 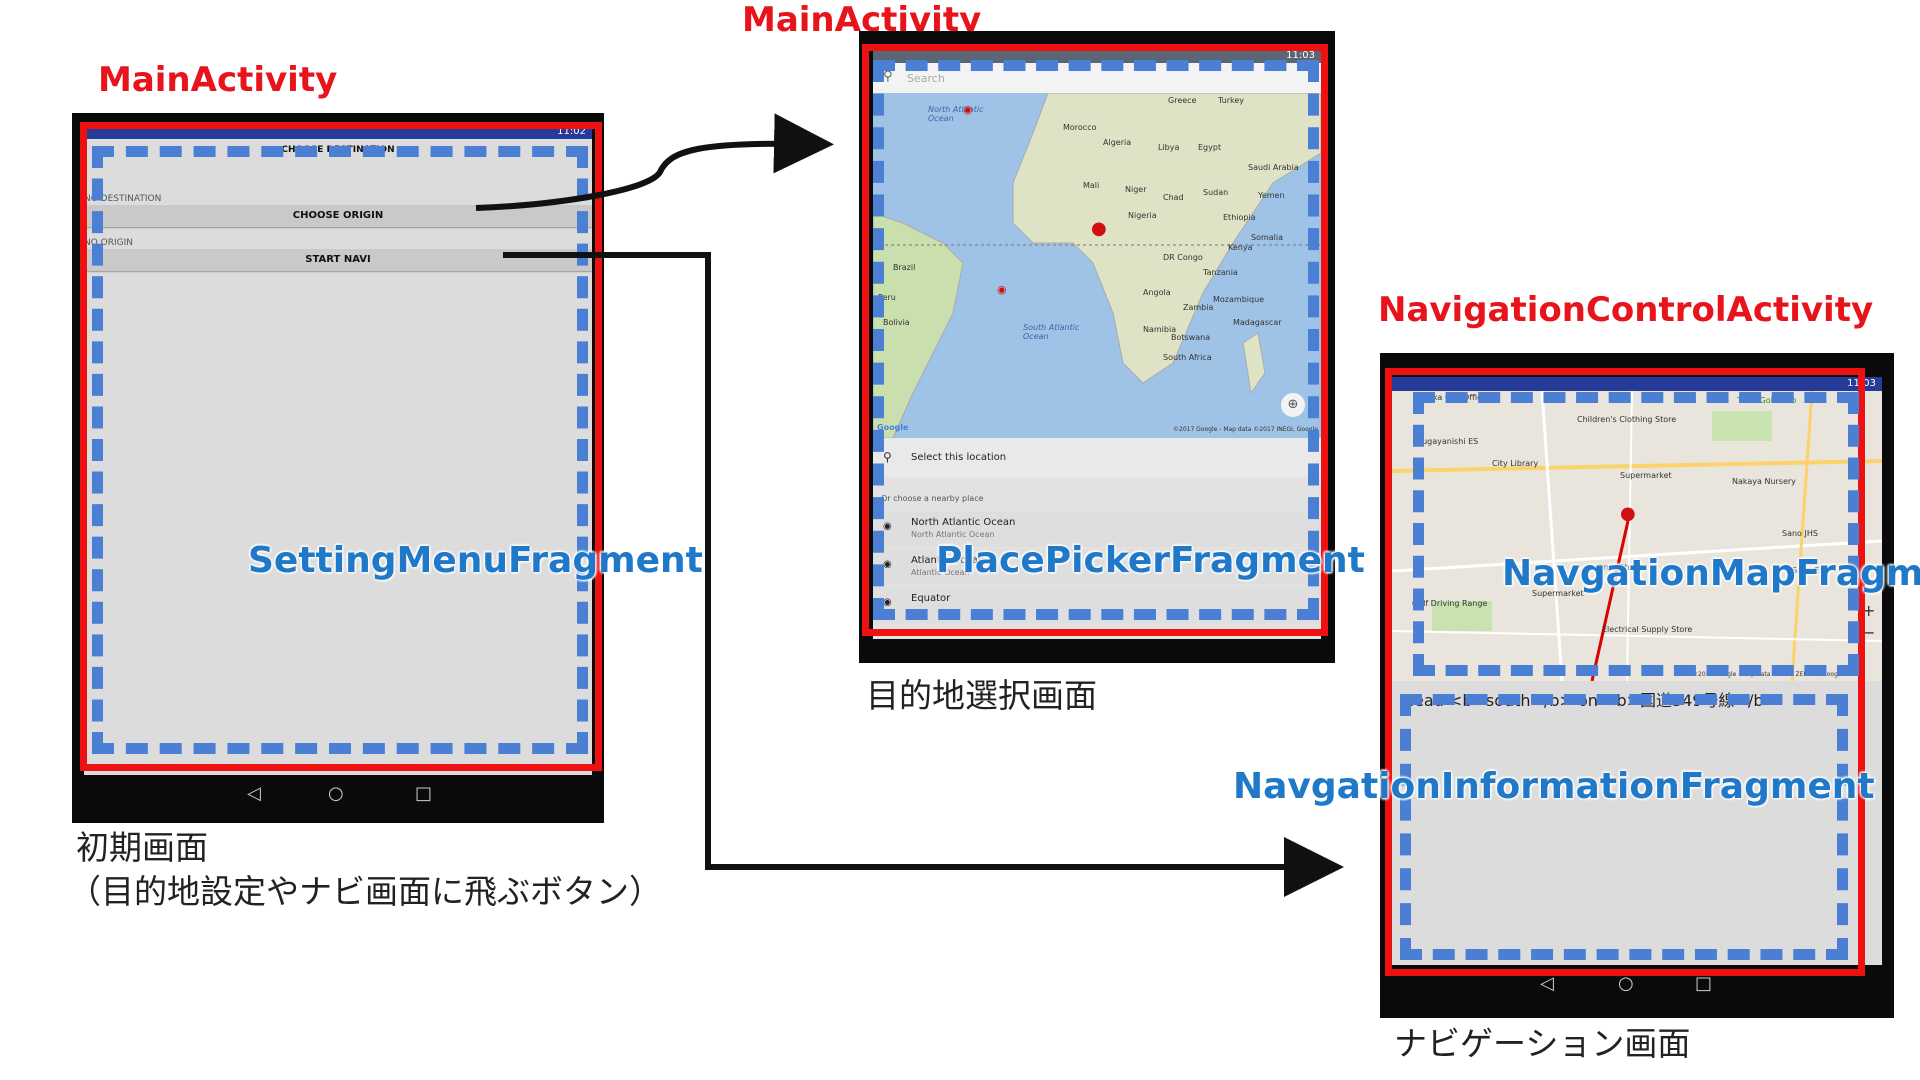 What do you see at coordinates (1626, 310) in the screenshot?
I see `navigation-control-activity-title: NavigationControlActivity` at bounding box center [1626, 310].